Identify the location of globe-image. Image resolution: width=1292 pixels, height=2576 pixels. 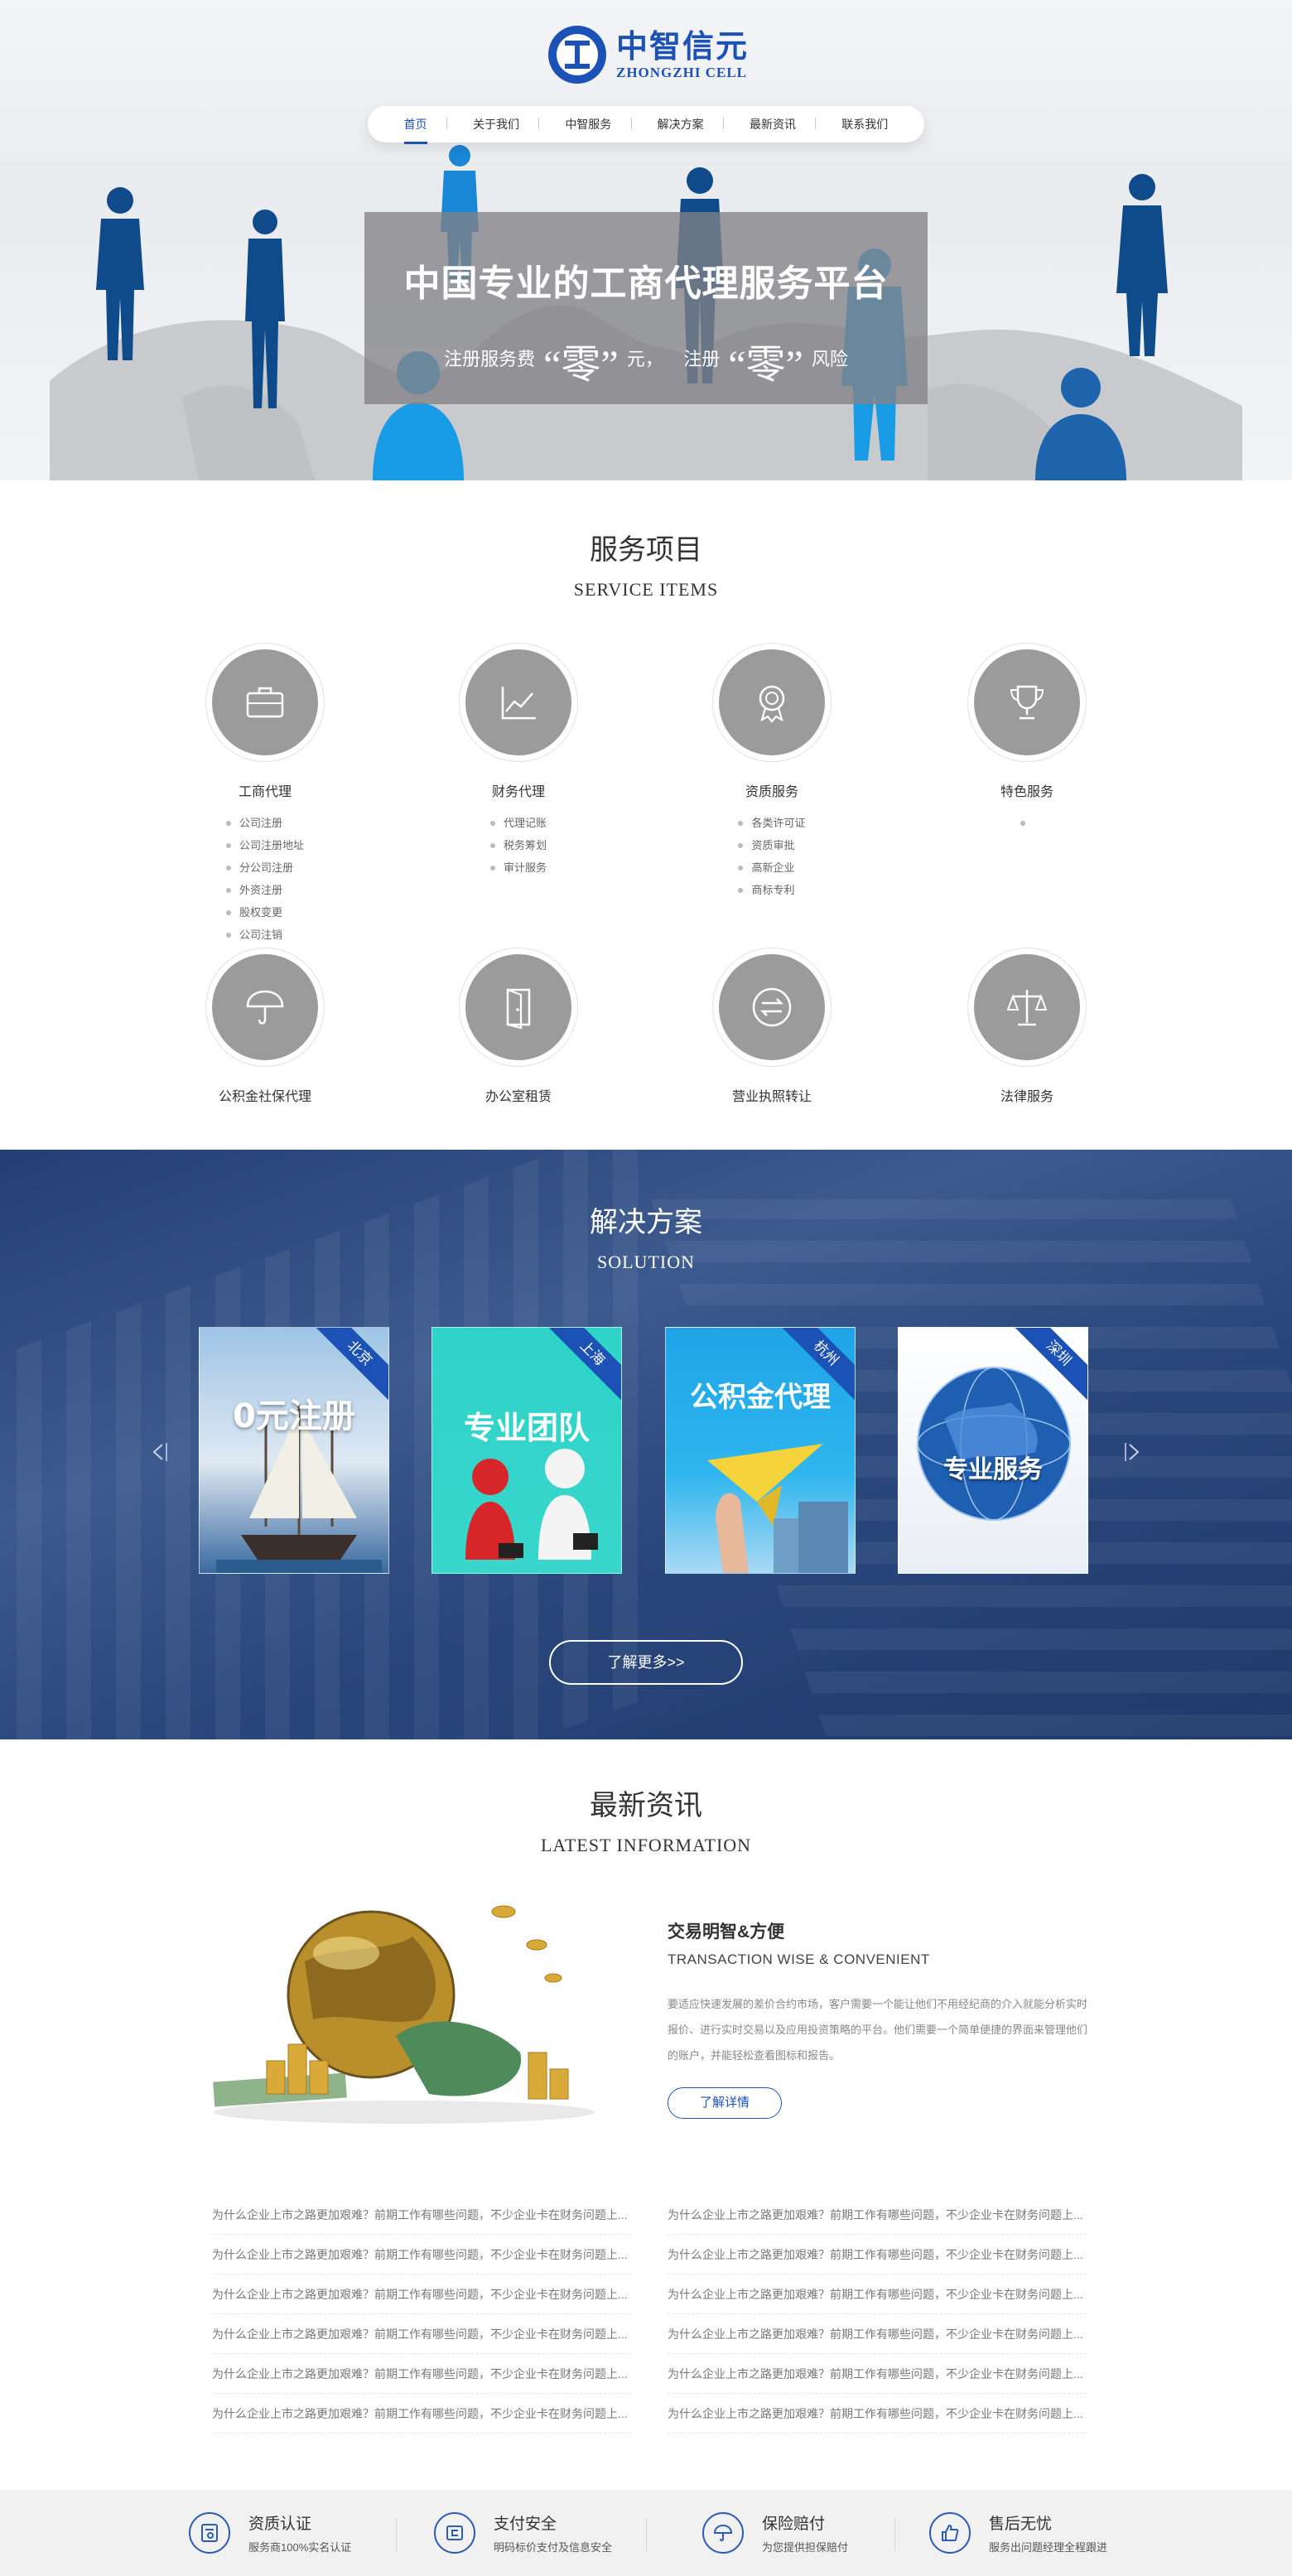
(994, 1444).